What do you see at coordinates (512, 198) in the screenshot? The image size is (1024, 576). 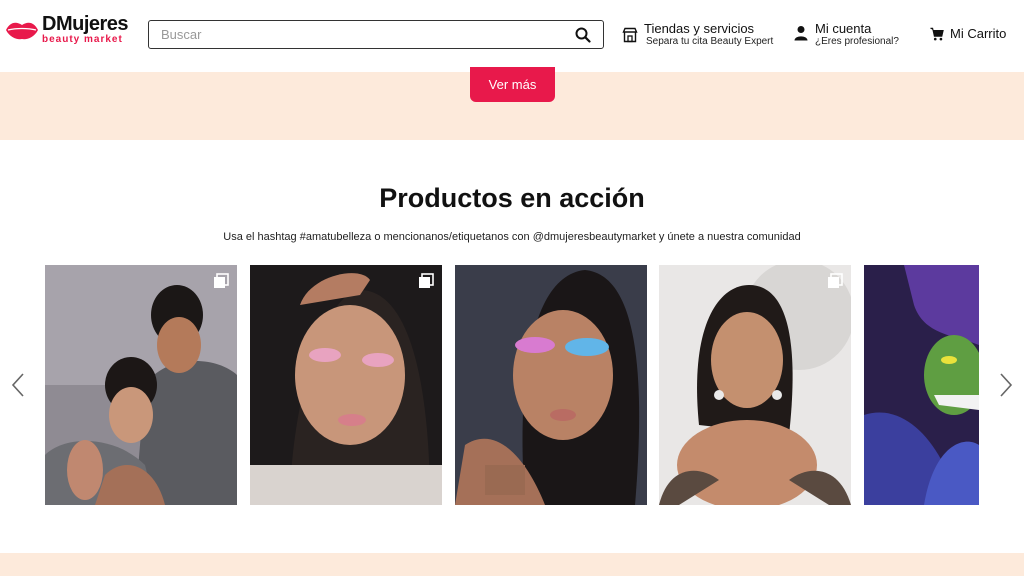 I see `section-title: Productos en acción` at bounding box center [512, 198].